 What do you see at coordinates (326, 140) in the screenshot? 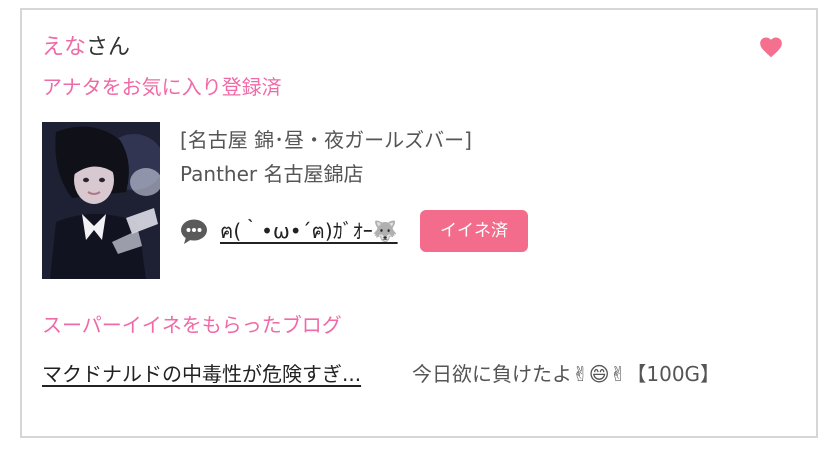
I see `shop-genre: [名古屋 錦･昼・夜ガールズバー]` at bounding box center [326, 140].